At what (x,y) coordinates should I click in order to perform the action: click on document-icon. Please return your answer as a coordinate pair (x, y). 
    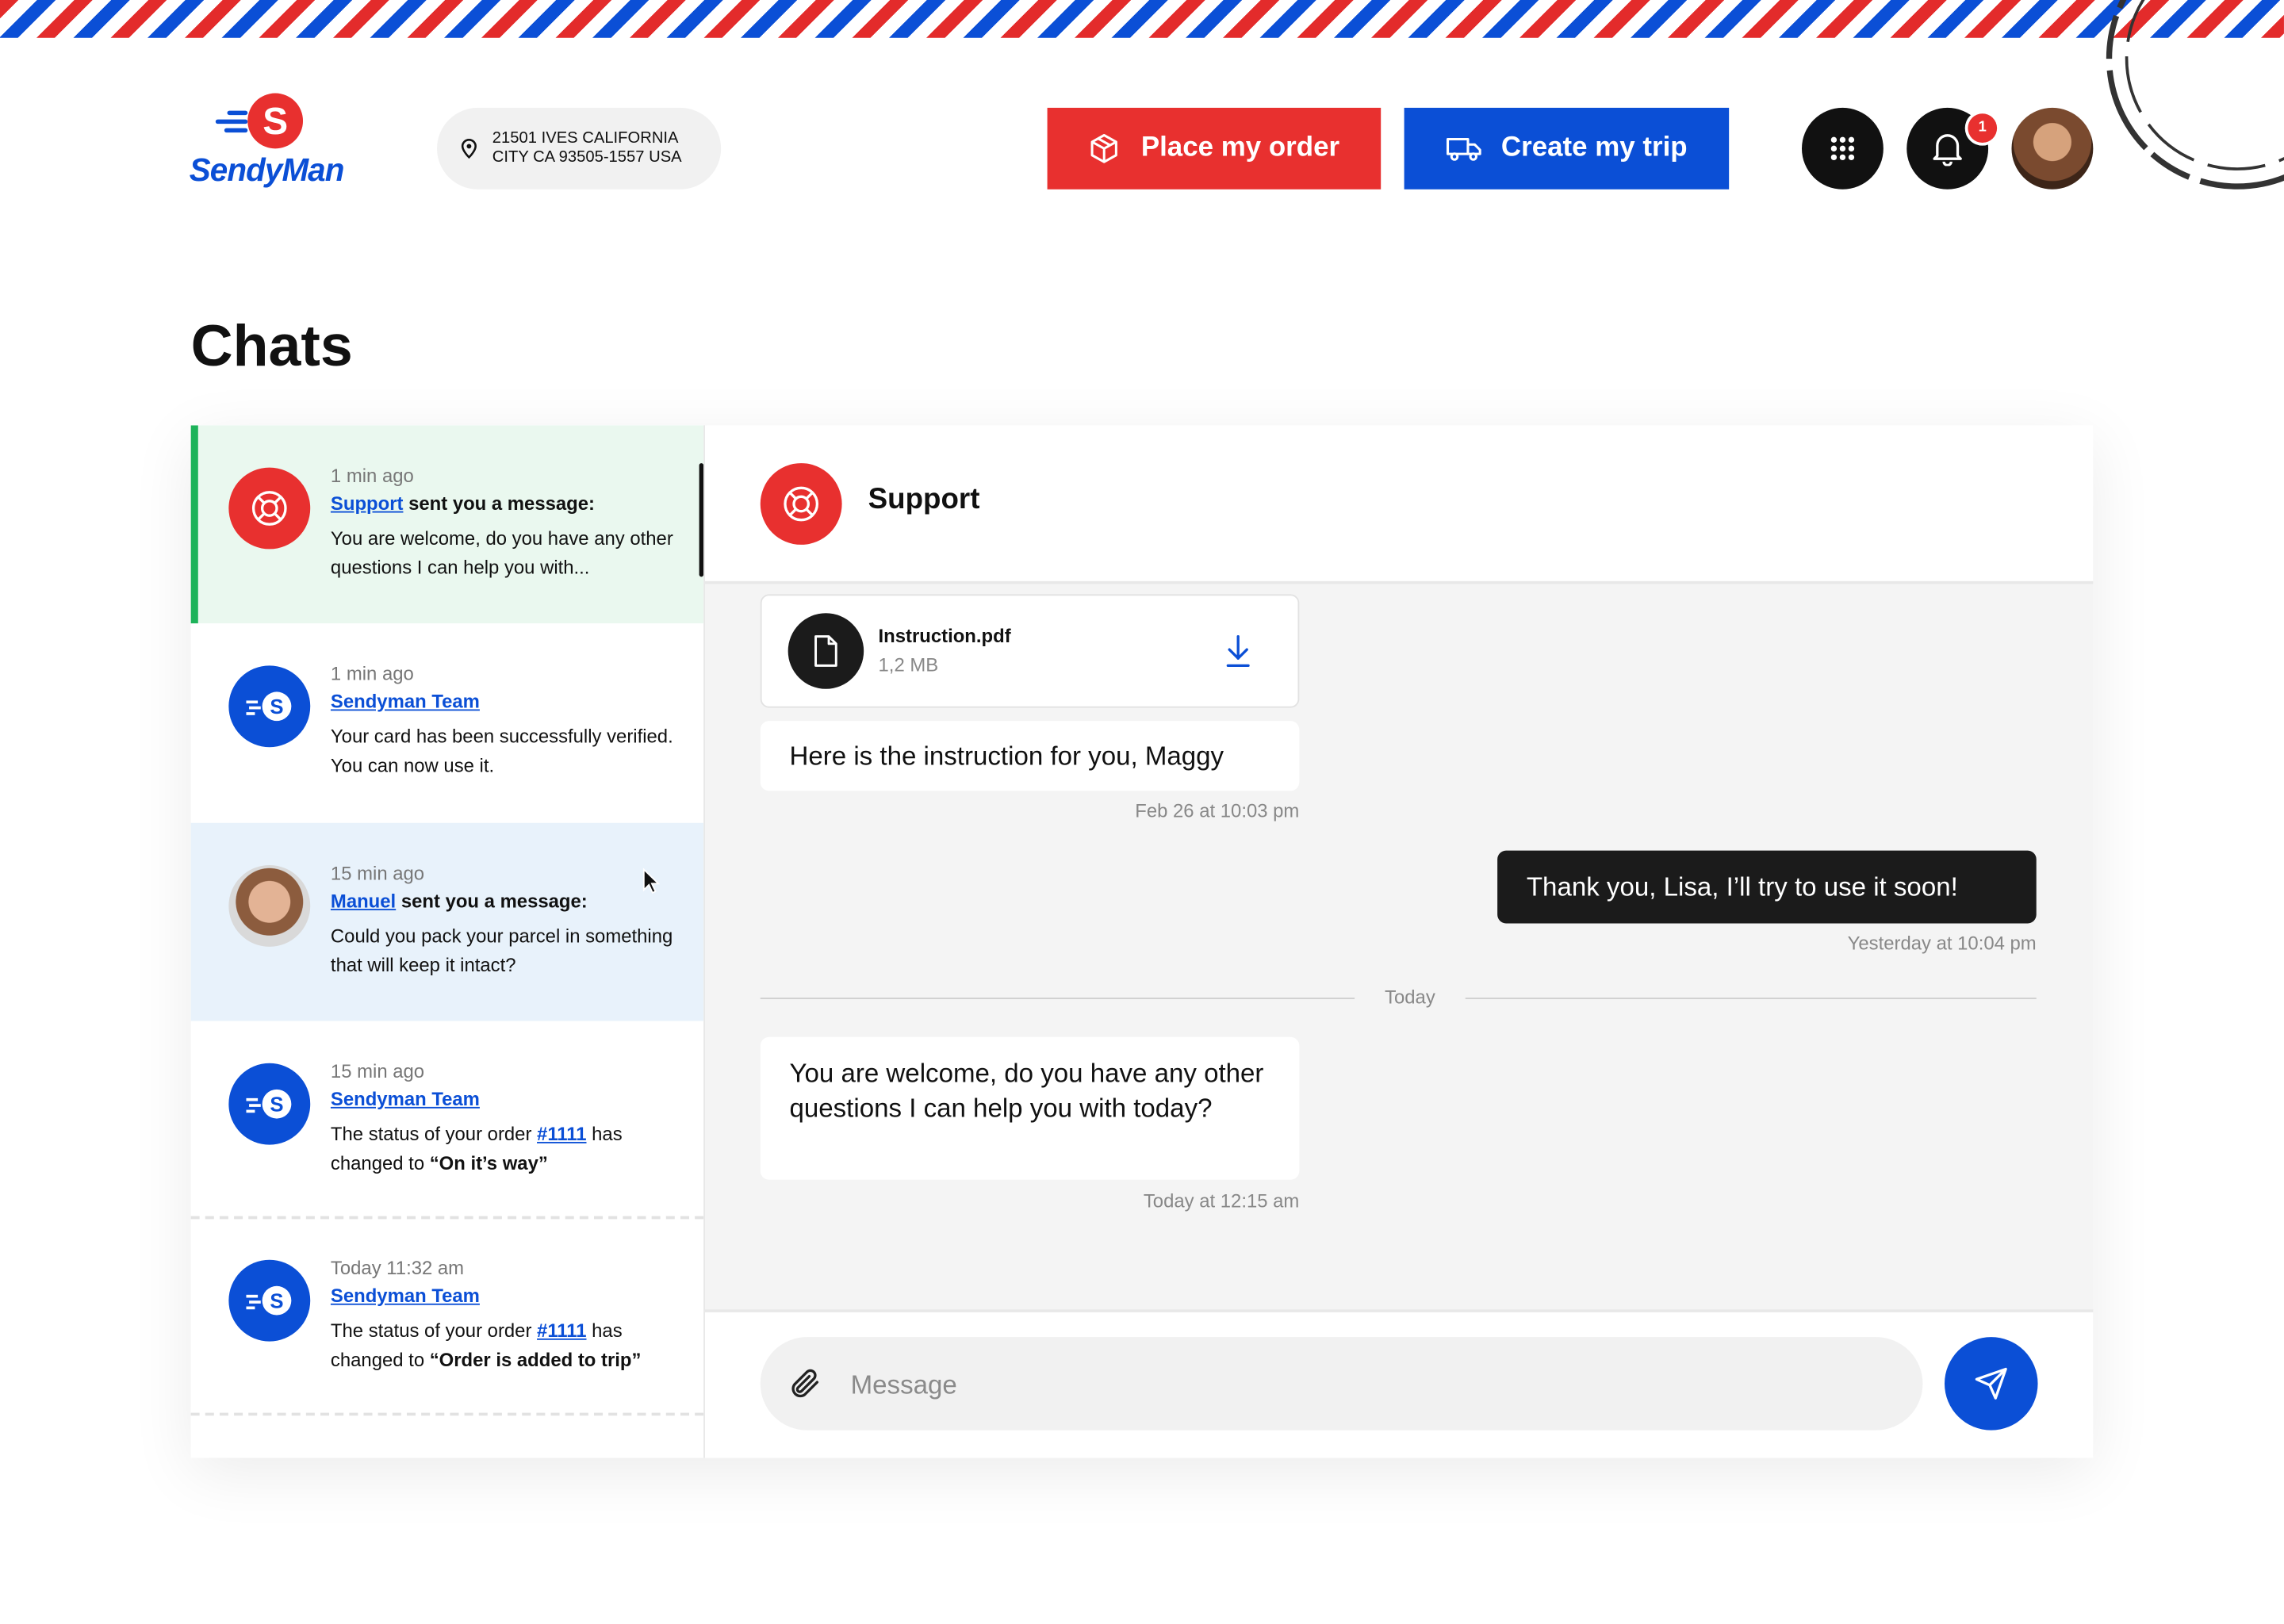
    Looking at the image, I should click on (825, 651).